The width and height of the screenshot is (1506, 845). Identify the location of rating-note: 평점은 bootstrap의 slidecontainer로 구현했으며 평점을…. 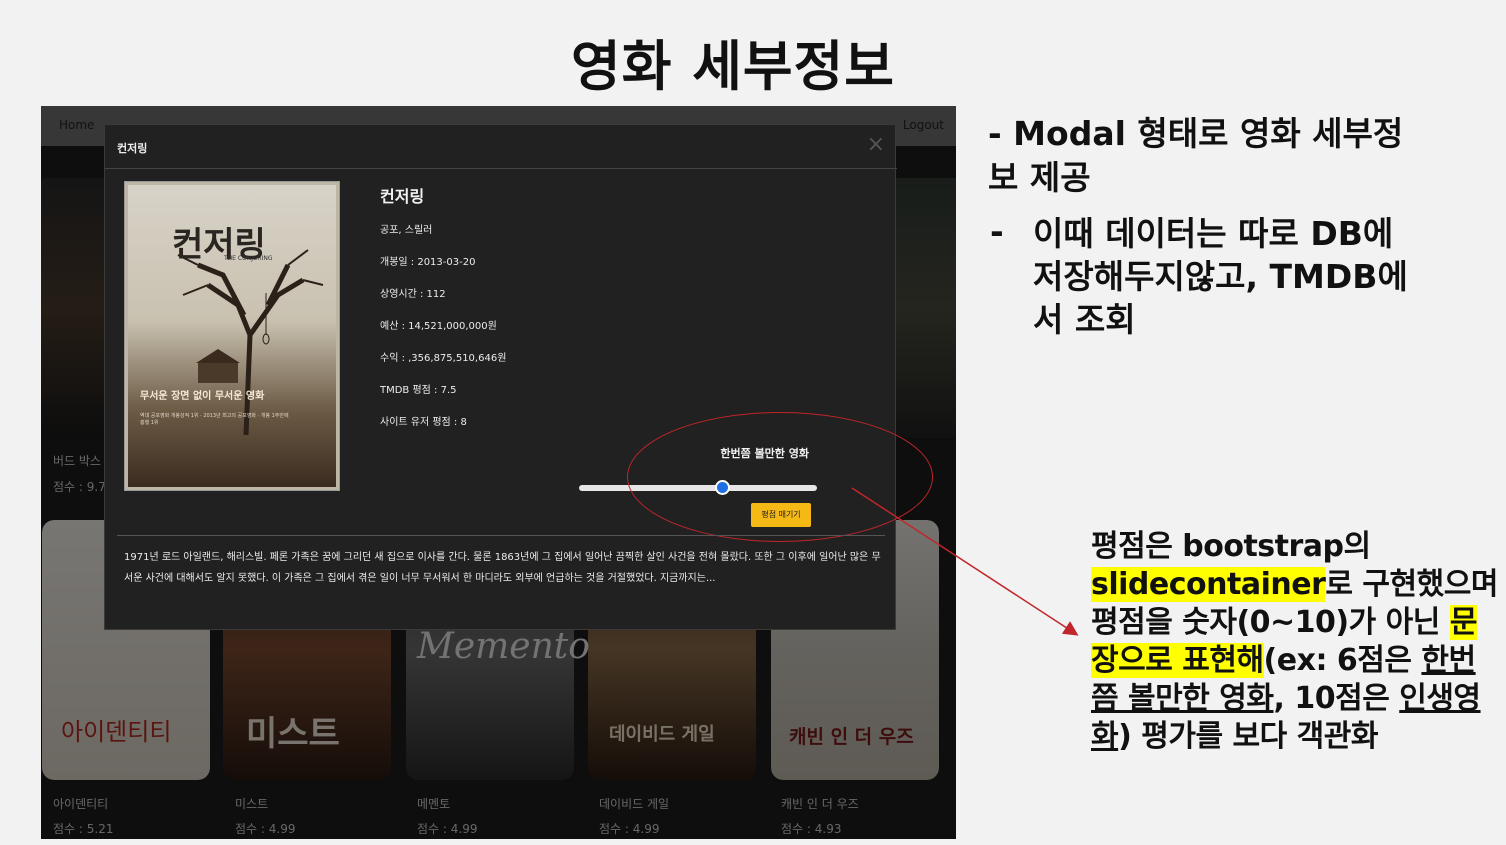
(1296, 642).